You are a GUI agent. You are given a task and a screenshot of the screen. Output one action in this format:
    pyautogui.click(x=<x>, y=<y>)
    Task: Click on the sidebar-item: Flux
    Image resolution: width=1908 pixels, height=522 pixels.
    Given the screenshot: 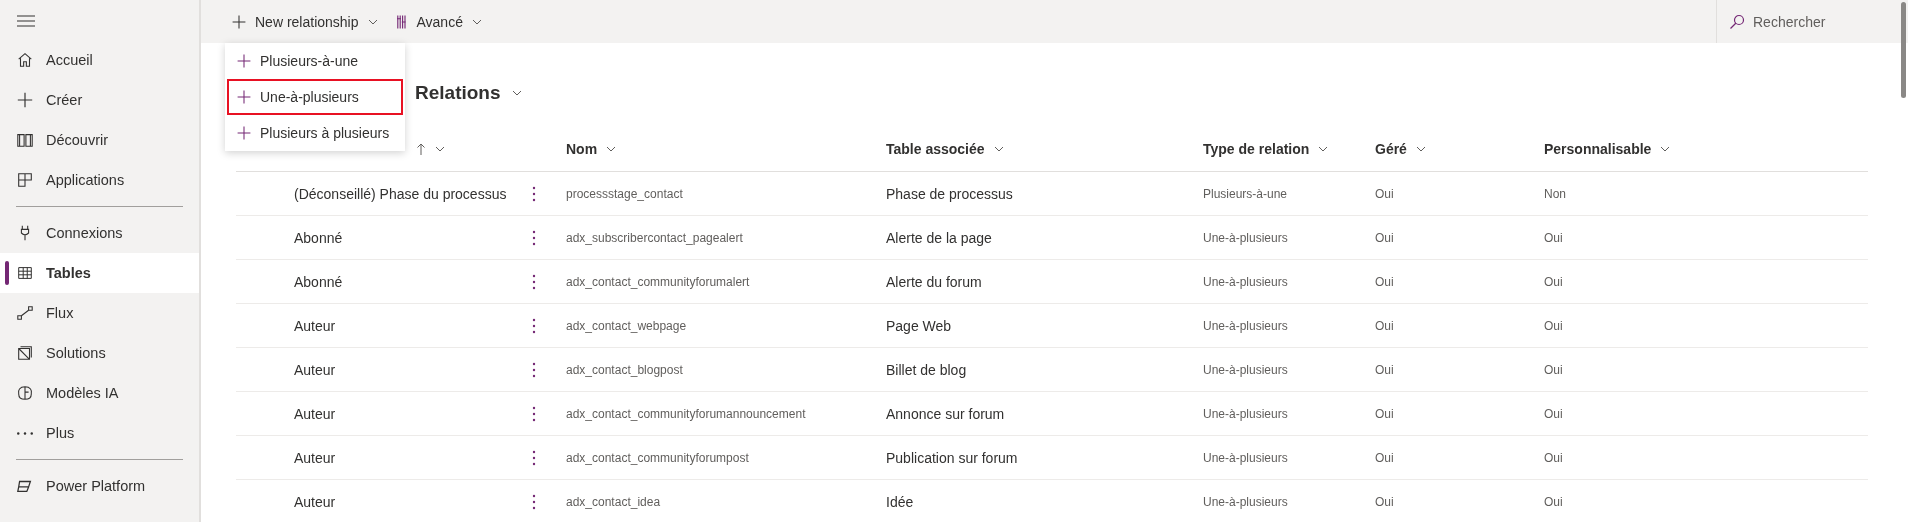 What is the action you would take?
    pyautogui.click(x=99, y=313)
    